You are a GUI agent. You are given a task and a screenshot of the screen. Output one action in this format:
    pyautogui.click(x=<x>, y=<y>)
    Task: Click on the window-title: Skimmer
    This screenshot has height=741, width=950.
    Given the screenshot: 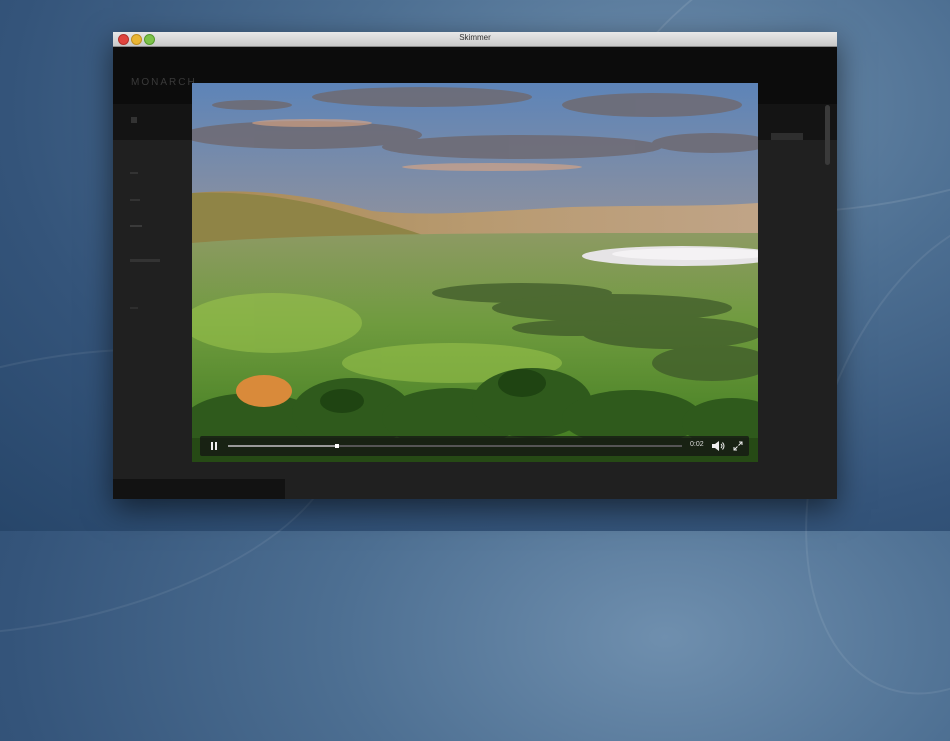 What is the action you would take?
    pyautogui.click(x=475, y=37)
    